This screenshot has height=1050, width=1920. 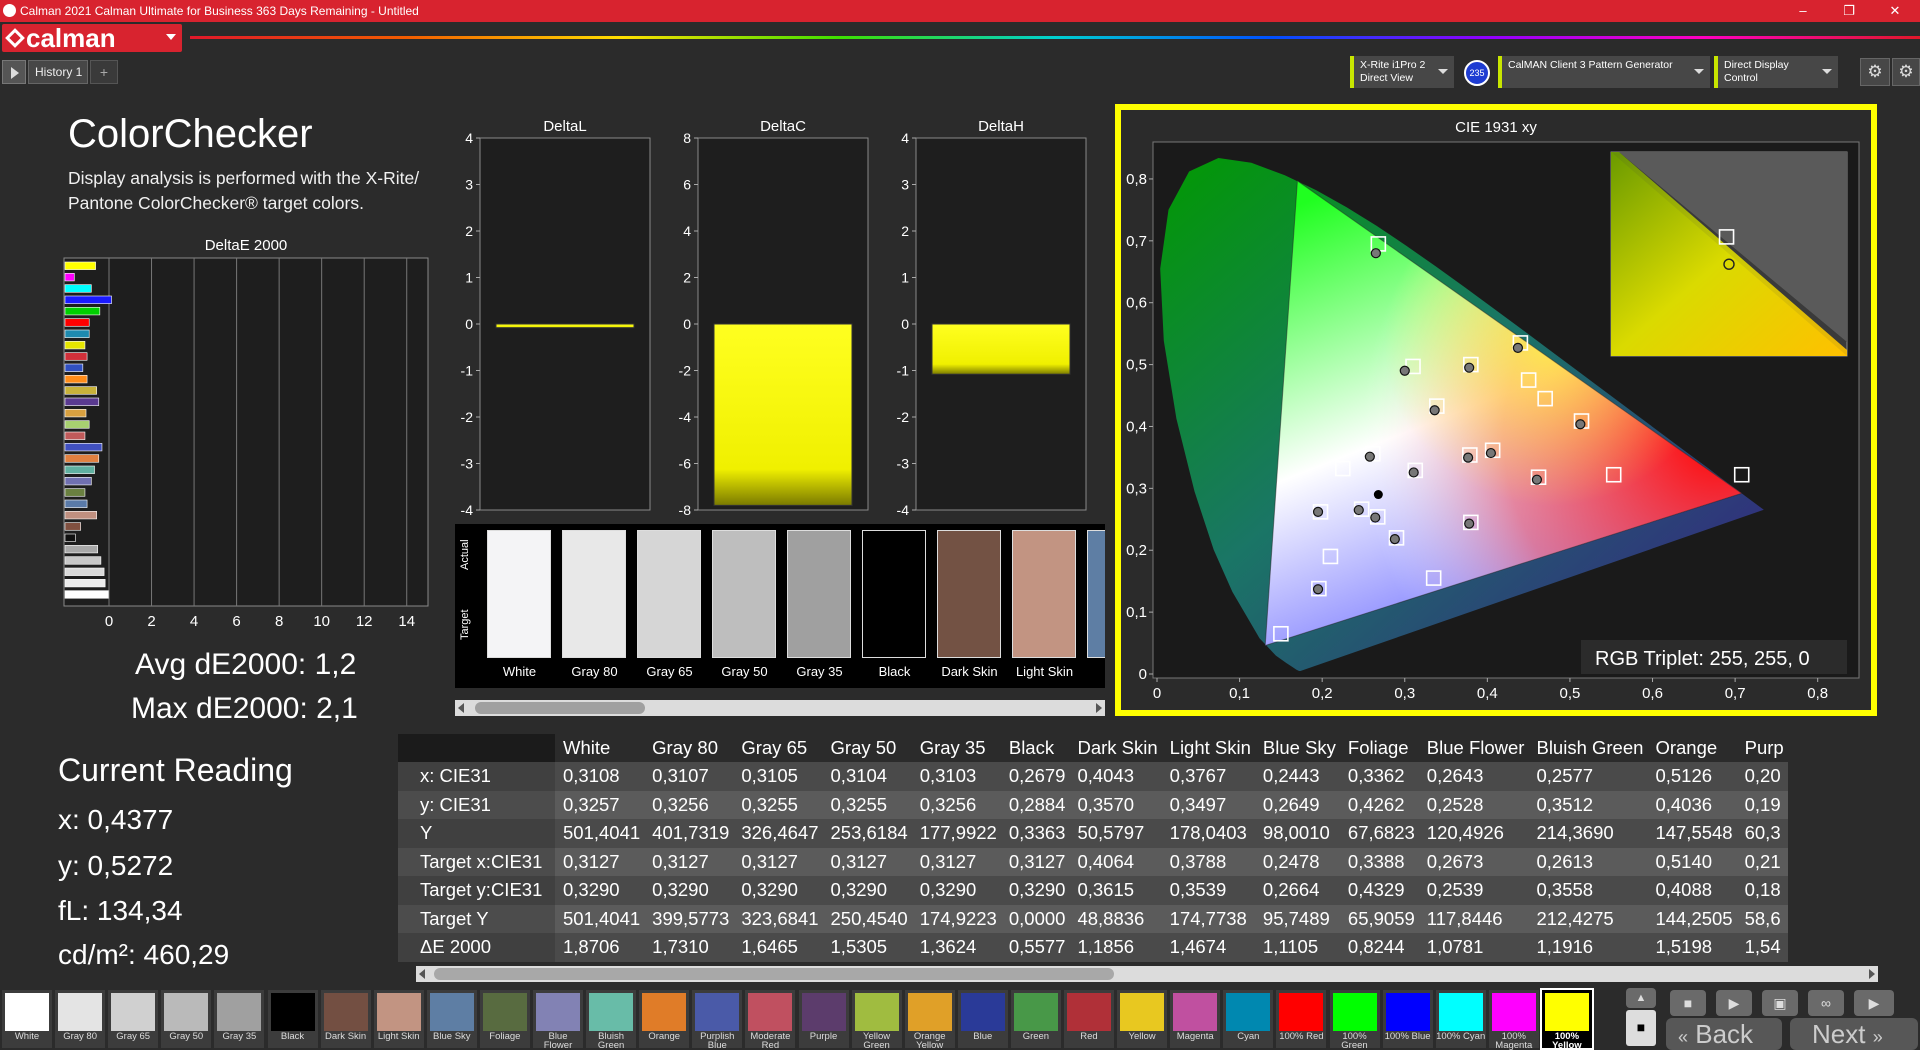 What do you see at coordinates (519, 594) in the screenshot?
I see `swatch-white` at bounding box center [519, 594].